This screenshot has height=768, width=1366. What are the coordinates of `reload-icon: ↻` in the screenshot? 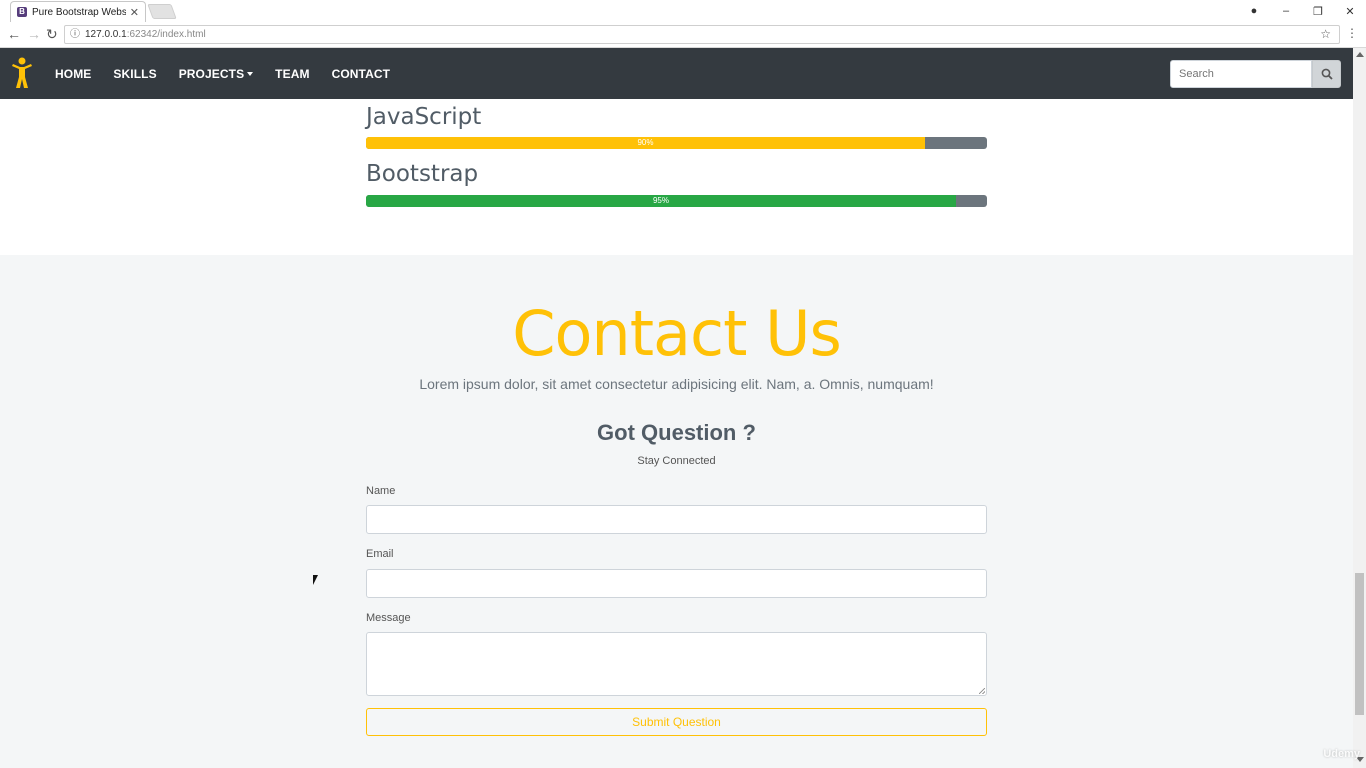 It's located at (52, 34).